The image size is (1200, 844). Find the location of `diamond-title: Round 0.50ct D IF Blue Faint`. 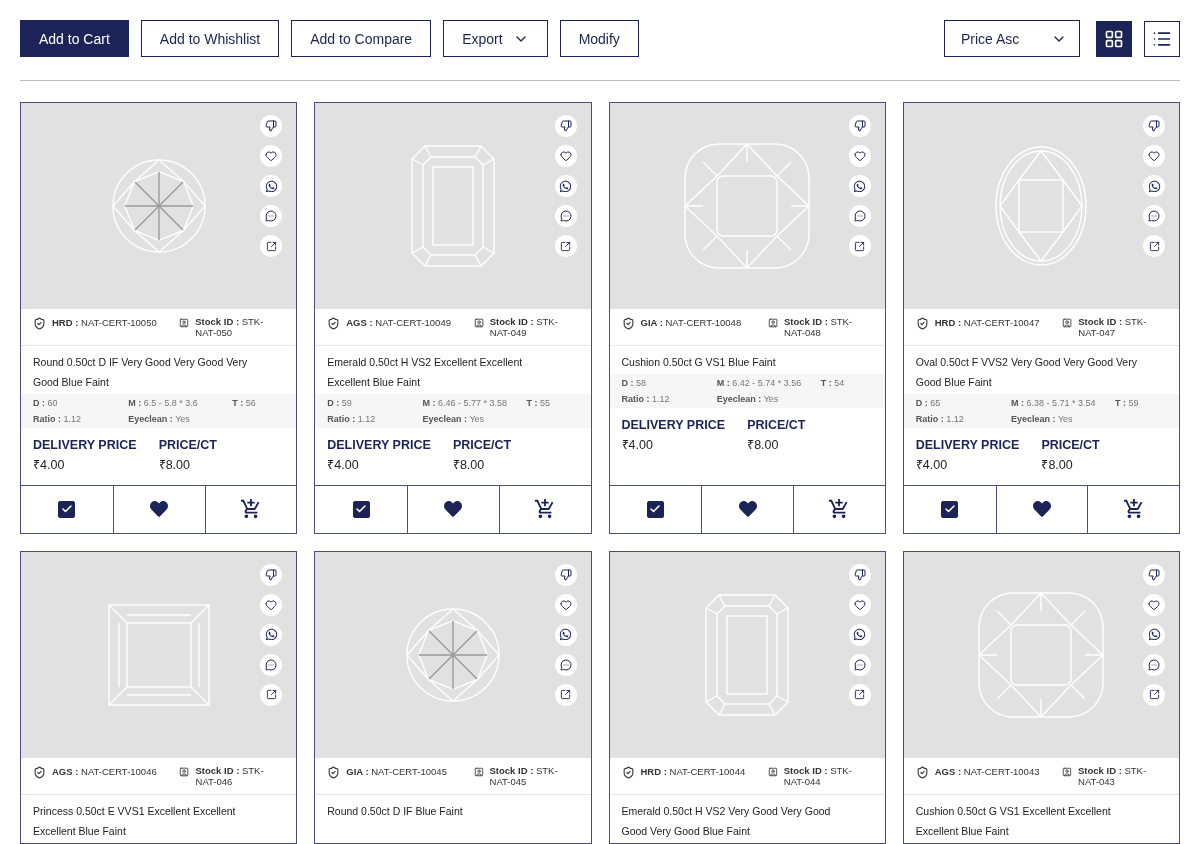

diamond-title: Round 0.50ct D IF Blue Faint is located at coordinates (395, 811).